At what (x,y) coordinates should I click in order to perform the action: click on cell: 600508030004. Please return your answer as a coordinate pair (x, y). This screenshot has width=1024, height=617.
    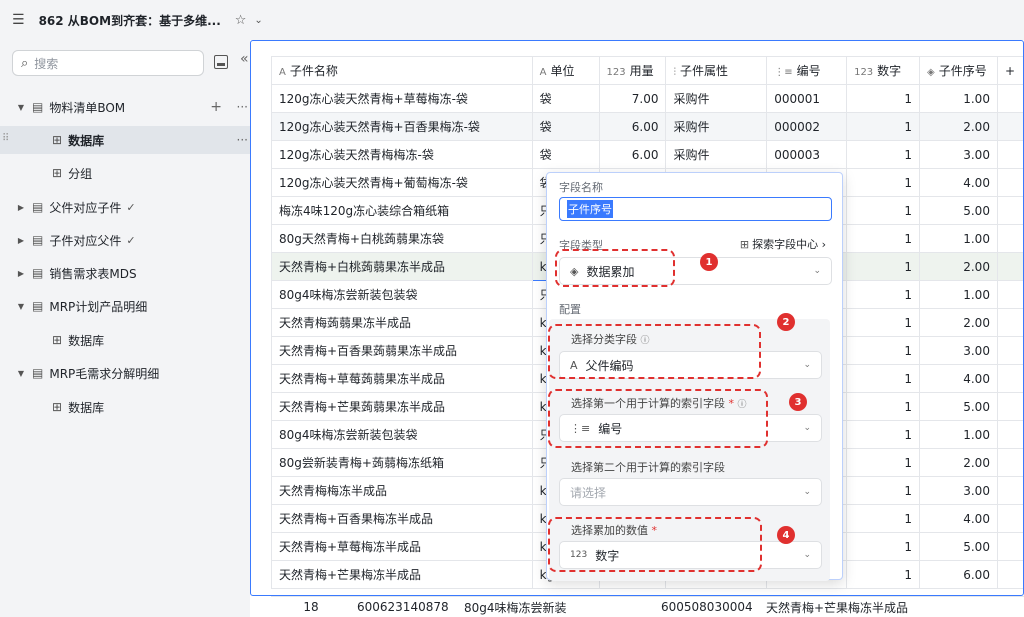
    Looking at the image, I should click on (707, 607).